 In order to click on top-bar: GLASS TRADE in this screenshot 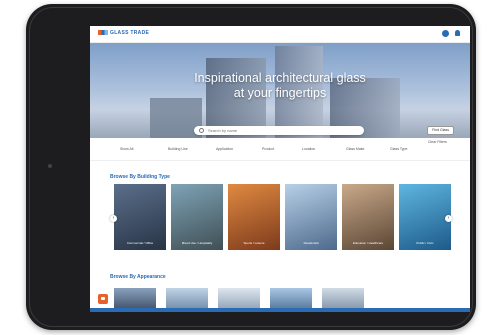, I will do `click(280, 34)`.